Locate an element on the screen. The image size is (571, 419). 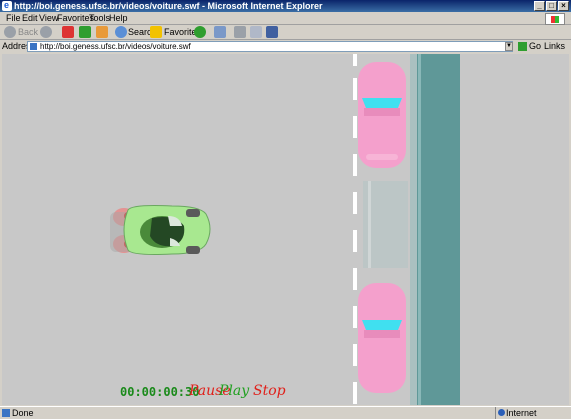
curb is located at coordinates (413, 229).